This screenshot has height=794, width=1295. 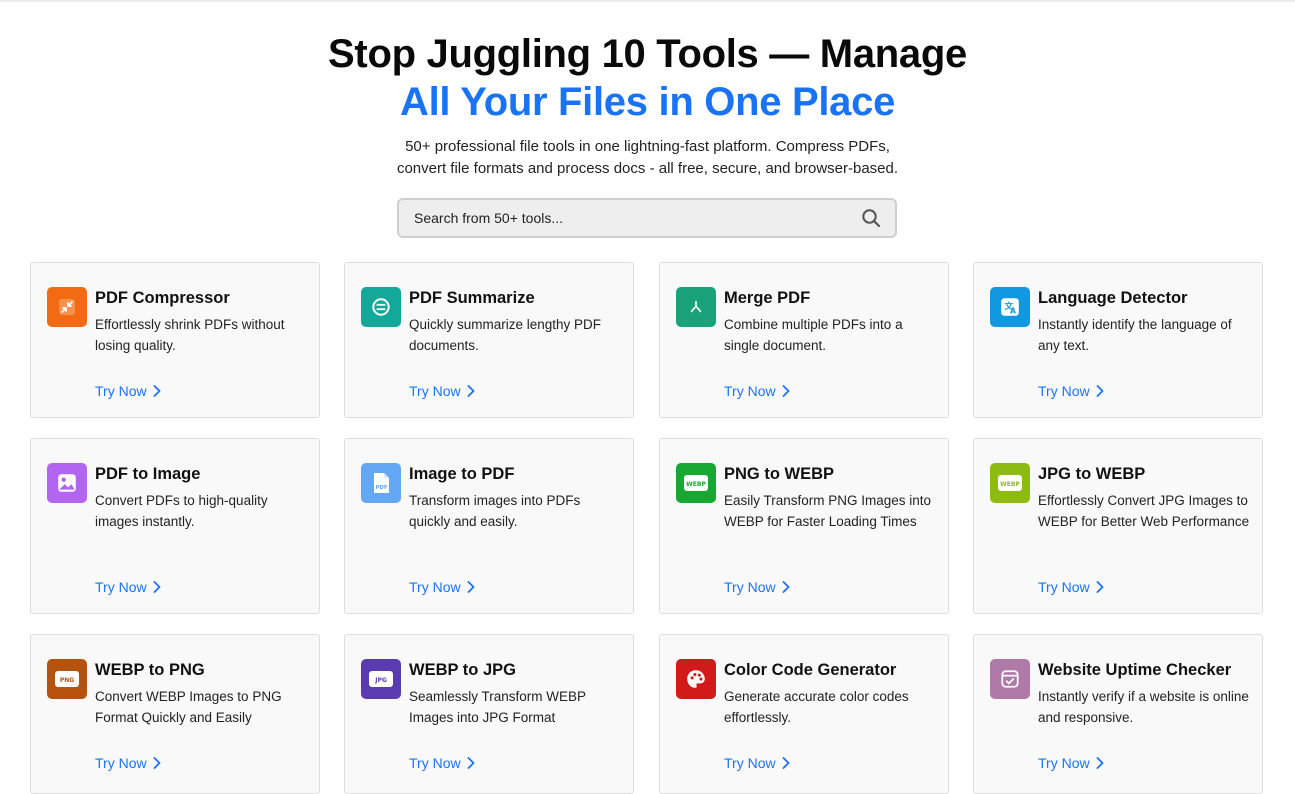 I want to click on tool-title: PDF to Image, so click(x=148, y=474).